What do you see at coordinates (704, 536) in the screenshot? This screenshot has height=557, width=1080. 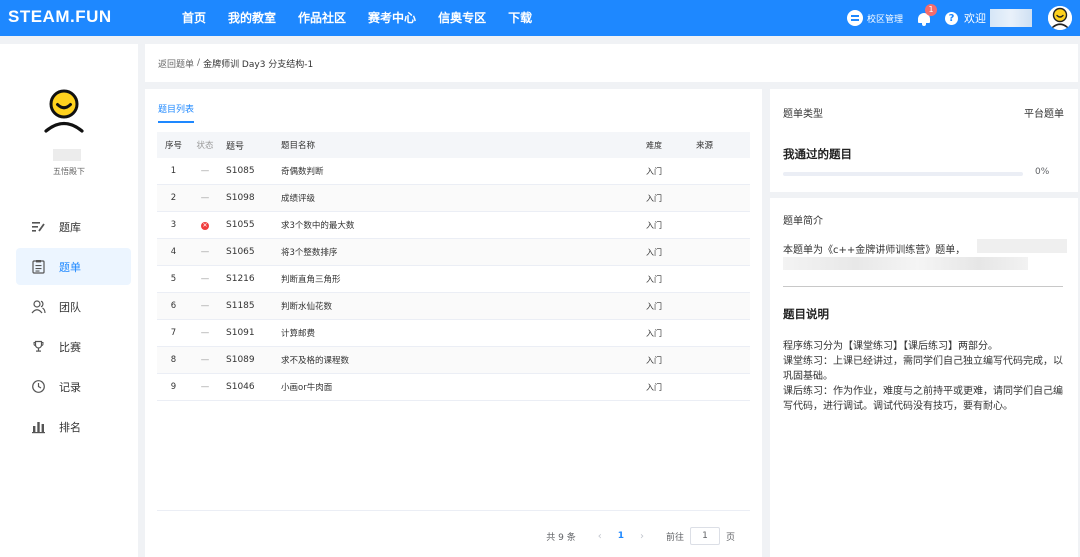 I see `pagination-goto-input` at bounding box center [704, 536].